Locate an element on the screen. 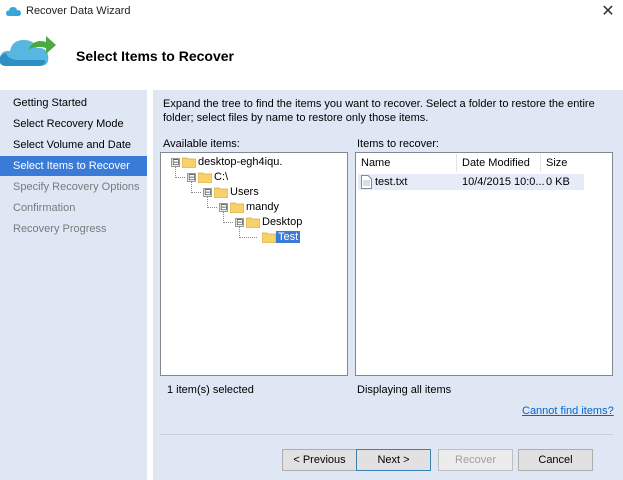  items-to-recover-label: Items to recover: is located at coordinates (398, 144).